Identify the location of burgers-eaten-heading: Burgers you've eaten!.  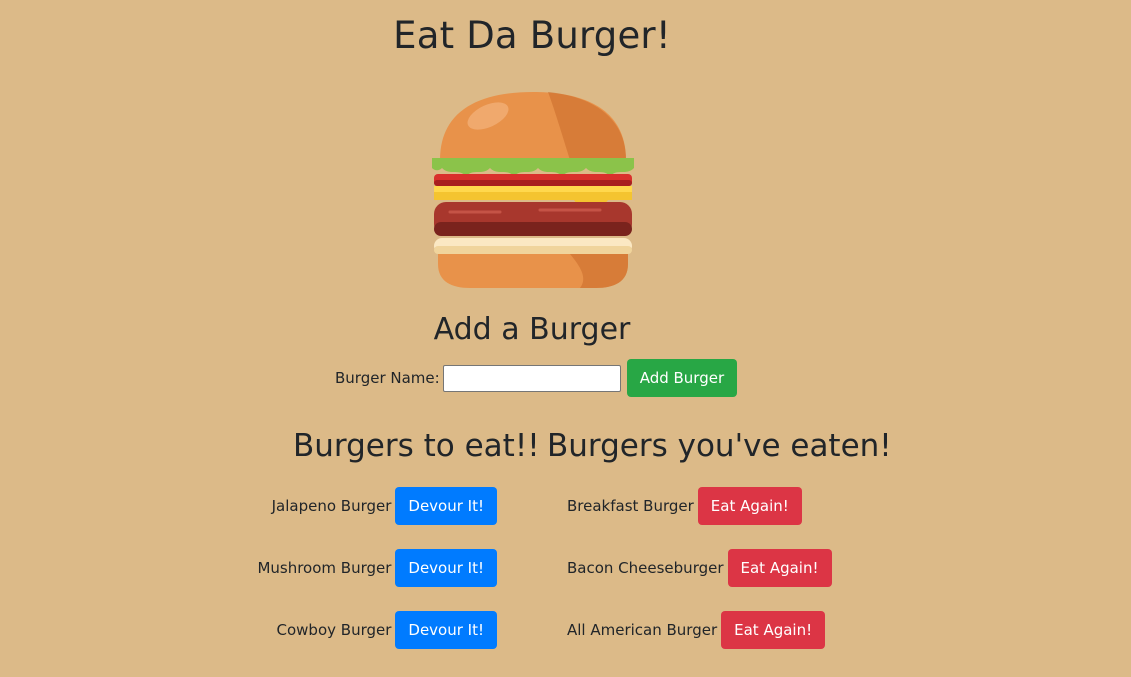
(719, 446).